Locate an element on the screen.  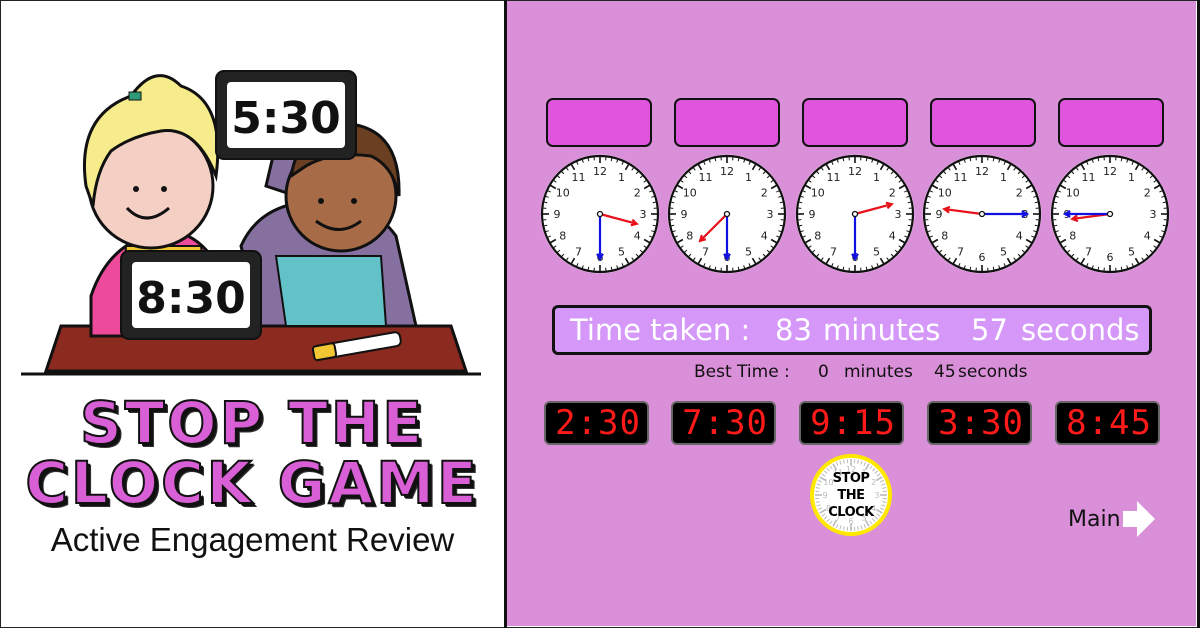
card-boy-time: 5:30 is located at coordinates (285, 118).